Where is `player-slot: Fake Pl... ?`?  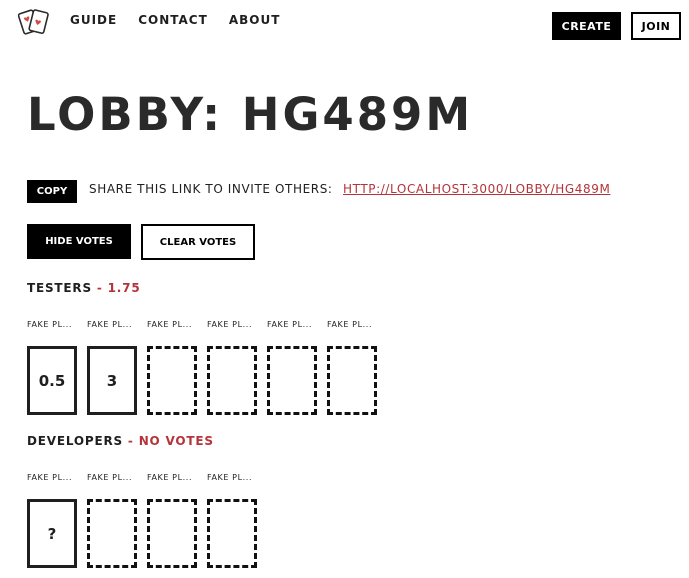 player-slot: Fake Pl... ? is located at coordinates (57, 520).